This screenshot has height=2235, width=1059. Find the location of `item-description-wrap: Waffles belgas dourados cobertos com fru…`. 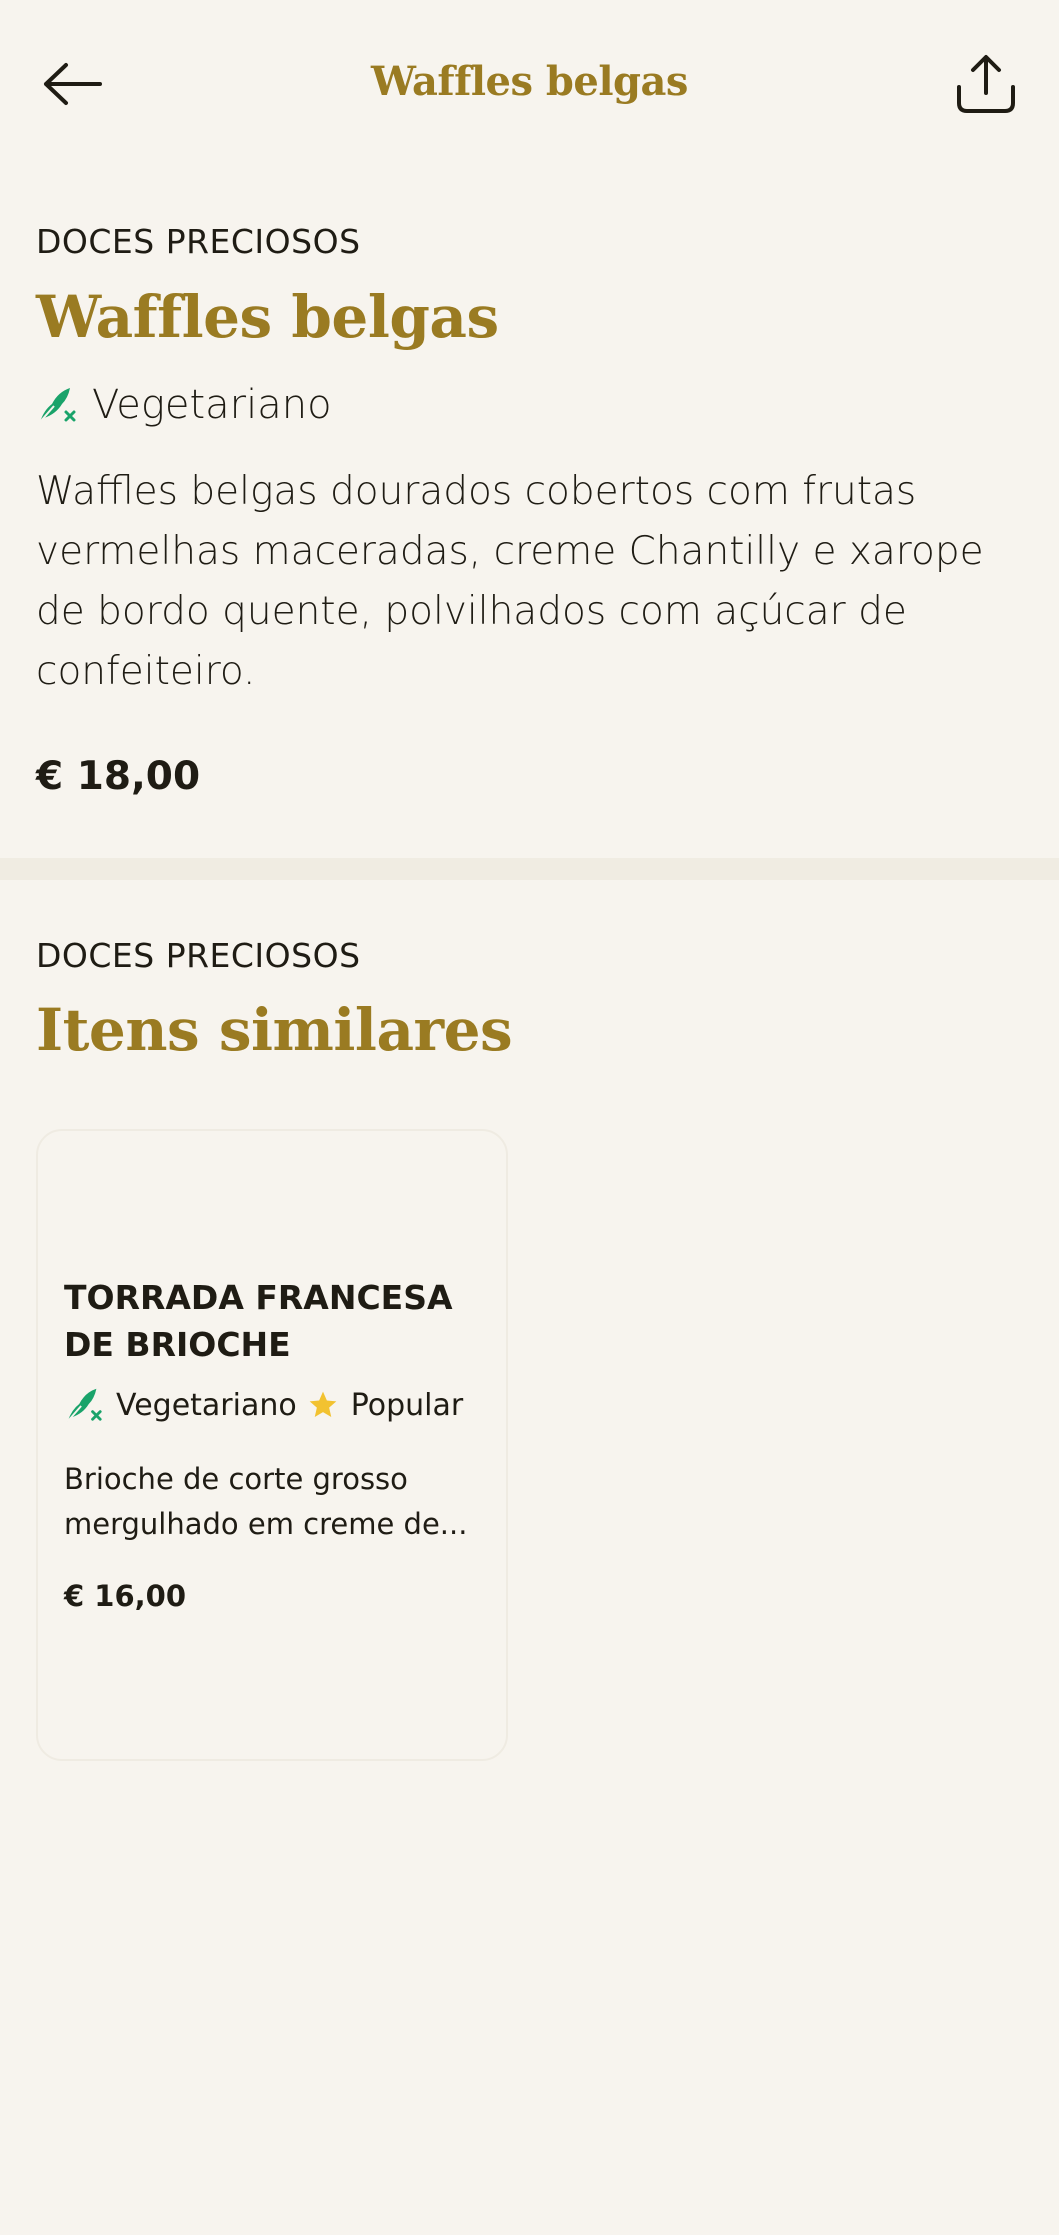

item-description-wrap: Waffles belgas dourados cobertos com fru… is located at coordinates (531, 582).